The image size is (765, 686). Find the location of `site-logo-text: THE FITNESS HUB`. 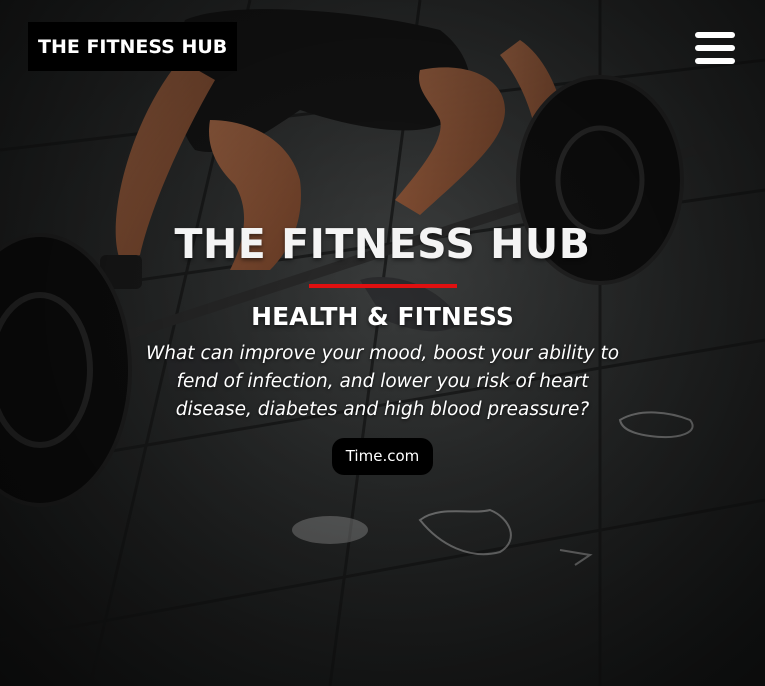

site-logo-text: THE FITNESS HUB is located at coordinates (133, 46).